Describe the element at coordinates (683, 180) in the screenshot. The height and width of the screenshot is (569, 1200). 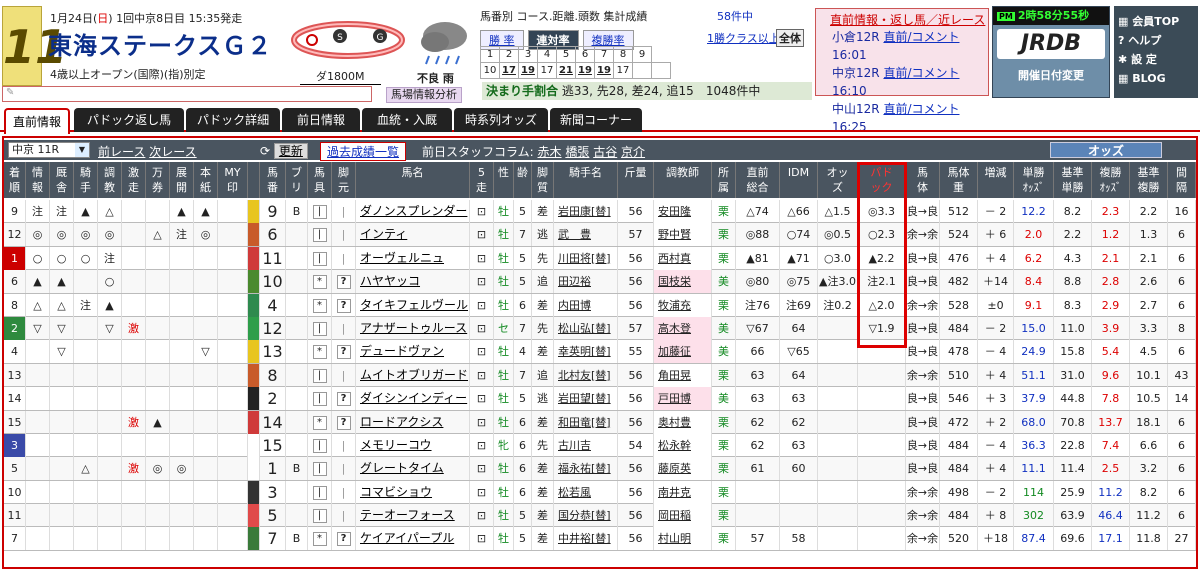
I see `col-header-22: 調教師` at that location.